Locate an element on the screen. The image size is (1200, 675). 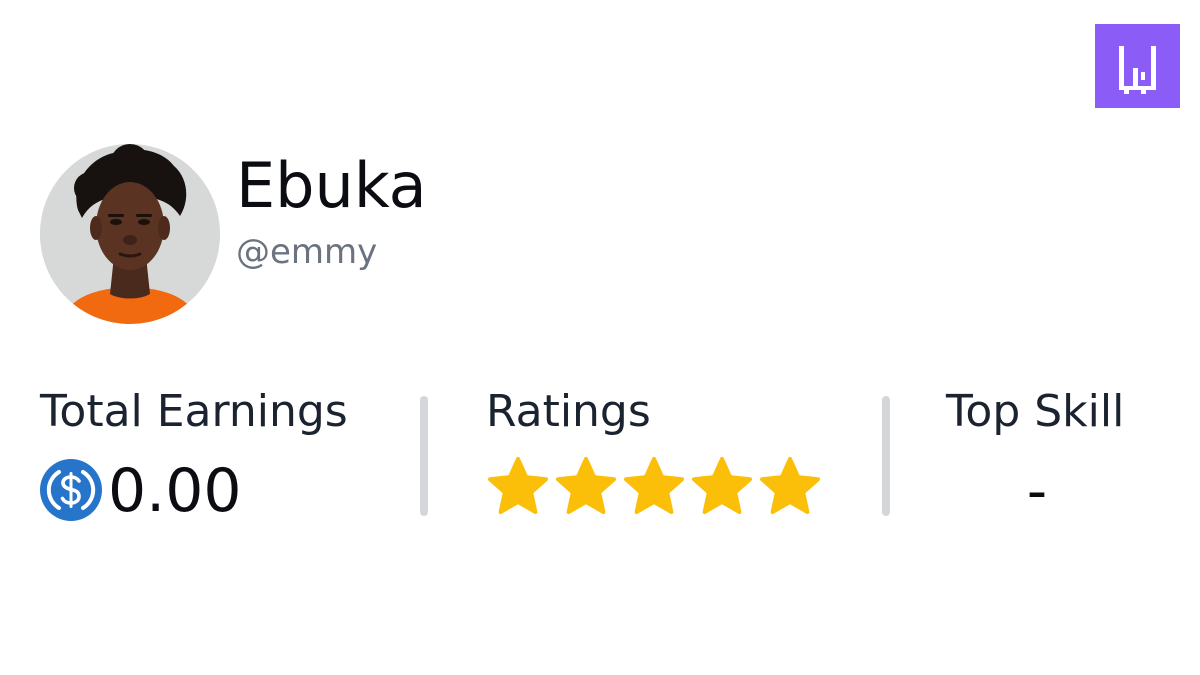
top-skill-label: Top Skill is located at coordinates (1035, 411).